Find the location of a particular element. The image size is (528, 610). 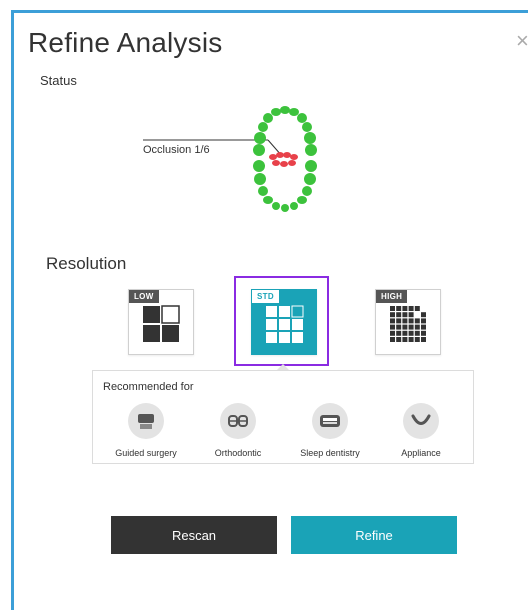

resolution-std-option: STD is located at coordinates (284, 322).